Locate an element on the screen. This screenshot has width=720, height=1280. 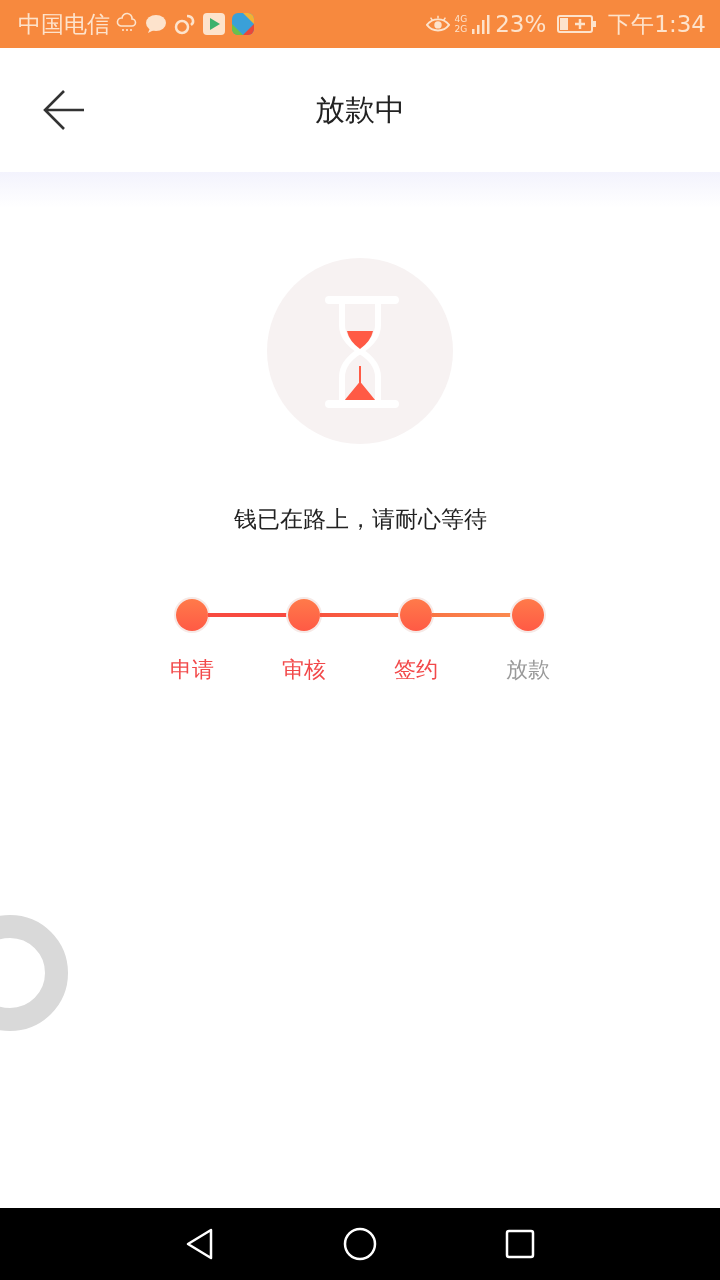
recent-apps-icon is located at coordinates (520, 1244).